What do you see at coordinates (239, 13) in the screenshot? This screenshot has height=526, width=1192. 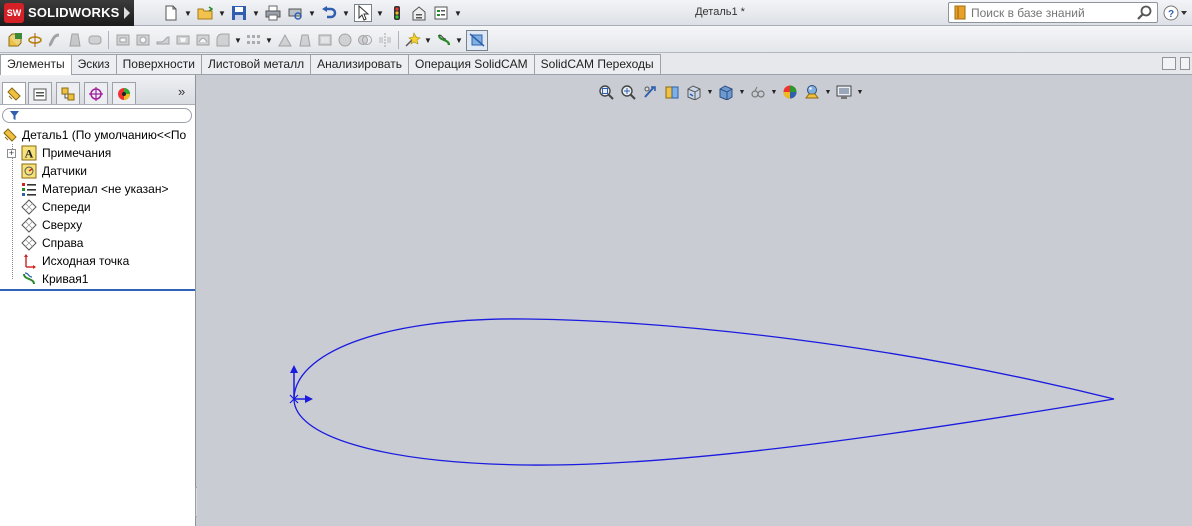 I see `save-icon` at bounding box center [239, 13].